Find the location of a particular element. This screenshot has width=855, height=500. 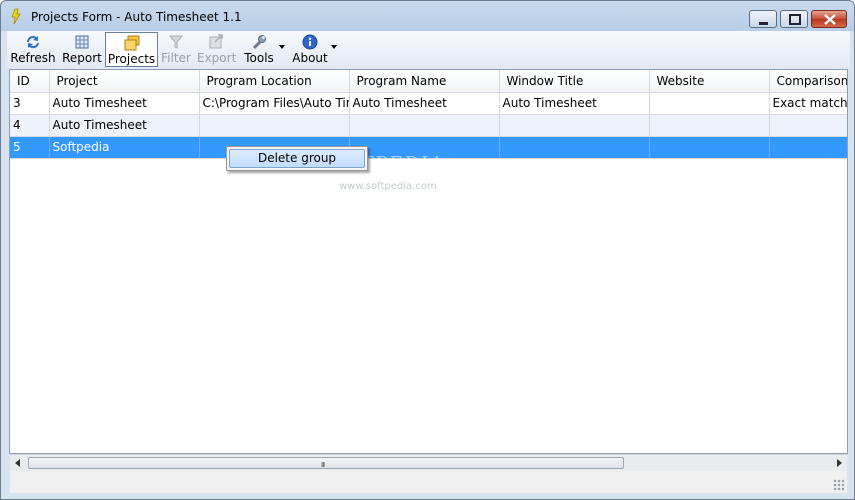

column-header-project: Project is located at coordinates (124, 81).